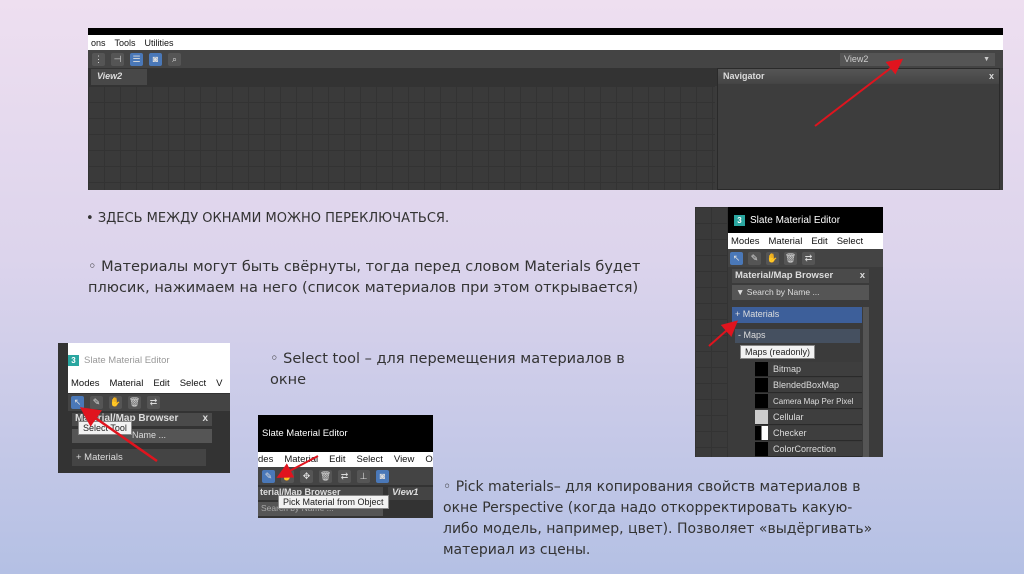 The height and width of the screenshot is (574, 1024). Describe the element at coordinates (297, 466) in the screenshot. I see `arrow-to-pick-material` at that location.